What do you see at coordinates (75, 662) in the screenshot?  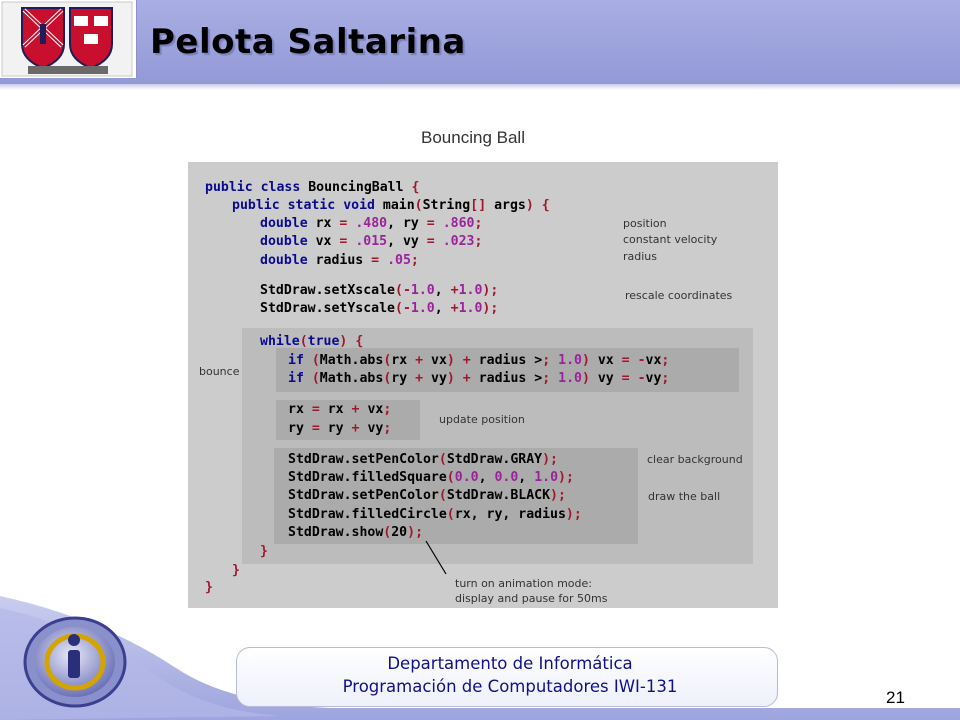 I see `department-logo-icon` at bounding box center [75, 662].